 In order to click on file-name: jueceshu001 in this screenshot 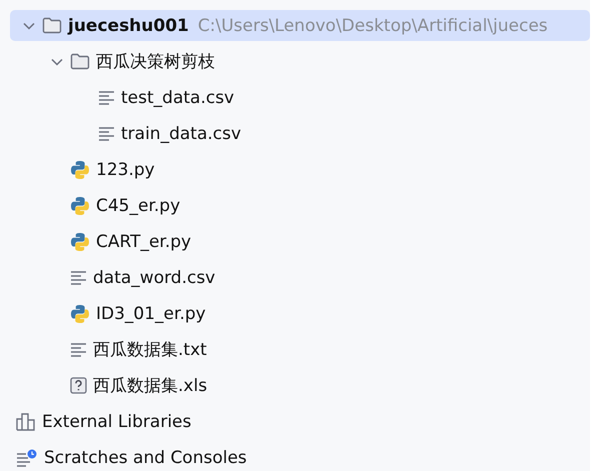, I will do `click(128, 26)`.